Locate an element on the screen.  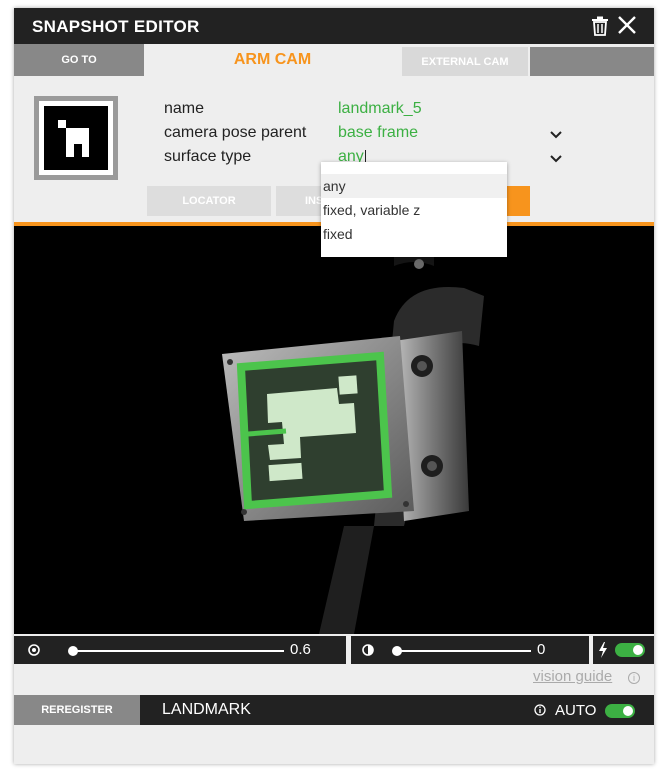
contrast-value: 0 is located at coordinates (541, 649).